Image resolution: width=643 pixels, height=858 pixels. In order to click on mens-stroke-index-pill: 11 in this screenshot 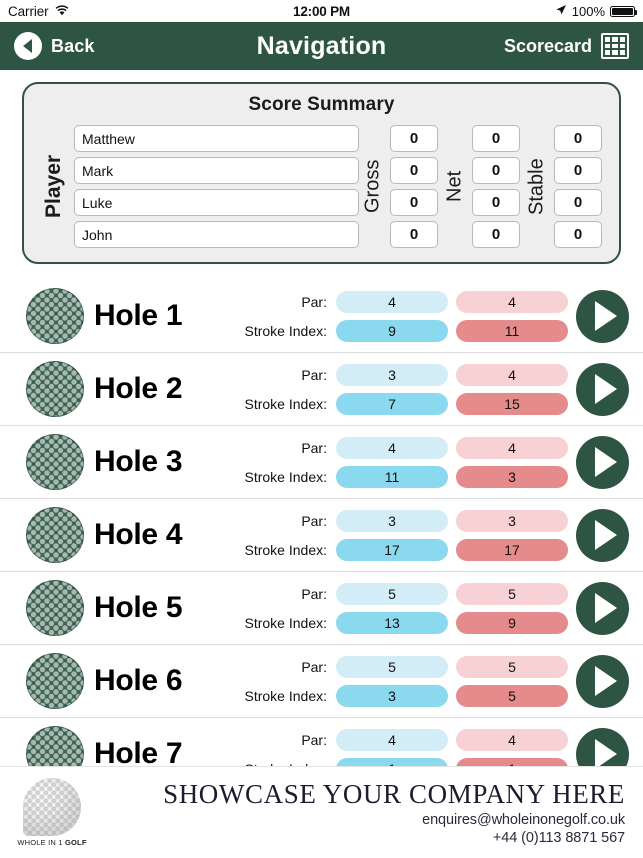, I will do `click(392, 476)`.